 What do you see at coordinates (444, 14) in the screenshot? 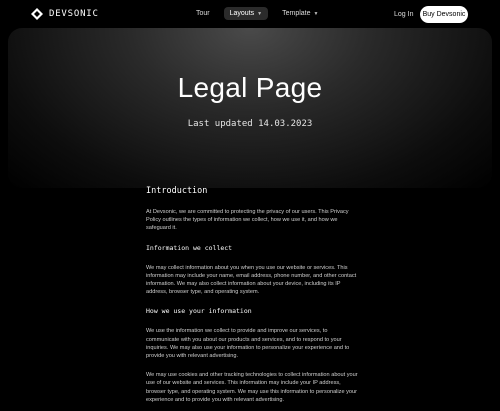
I see `buy-button: Buy Devsonic` at bounding box center [444, 14].